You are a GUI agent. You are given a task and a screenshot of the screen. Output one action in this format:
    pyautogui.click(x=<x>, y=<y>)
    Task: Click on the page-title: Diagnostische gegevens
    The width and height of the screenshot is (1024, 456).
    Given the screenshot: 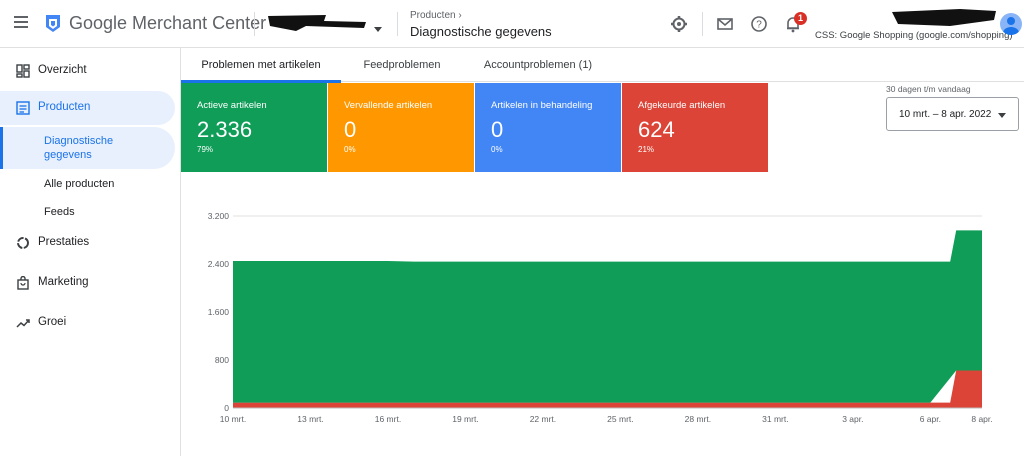 What is the action you would take?
    pyautogui.click(x=481, y=31)
    